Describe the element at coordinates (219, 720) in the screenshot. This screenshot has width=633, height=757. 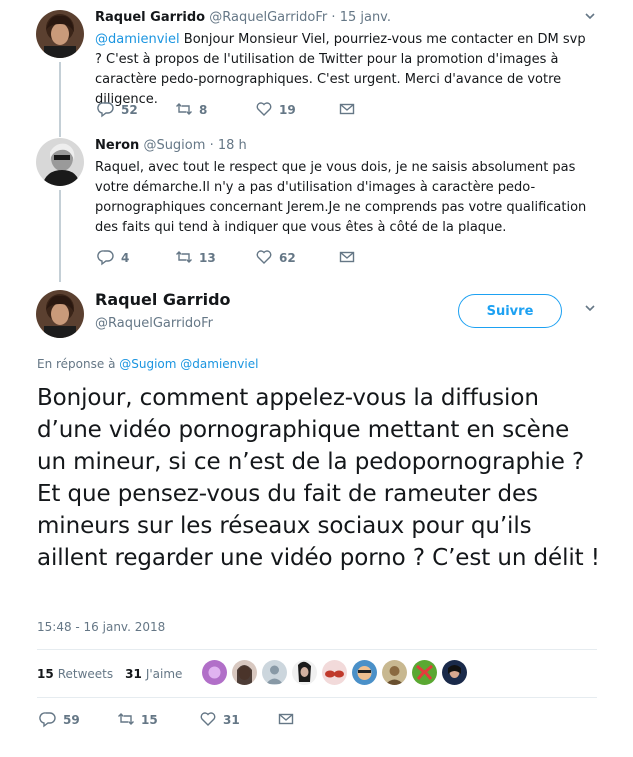
I see `like-button: 31` at that location.